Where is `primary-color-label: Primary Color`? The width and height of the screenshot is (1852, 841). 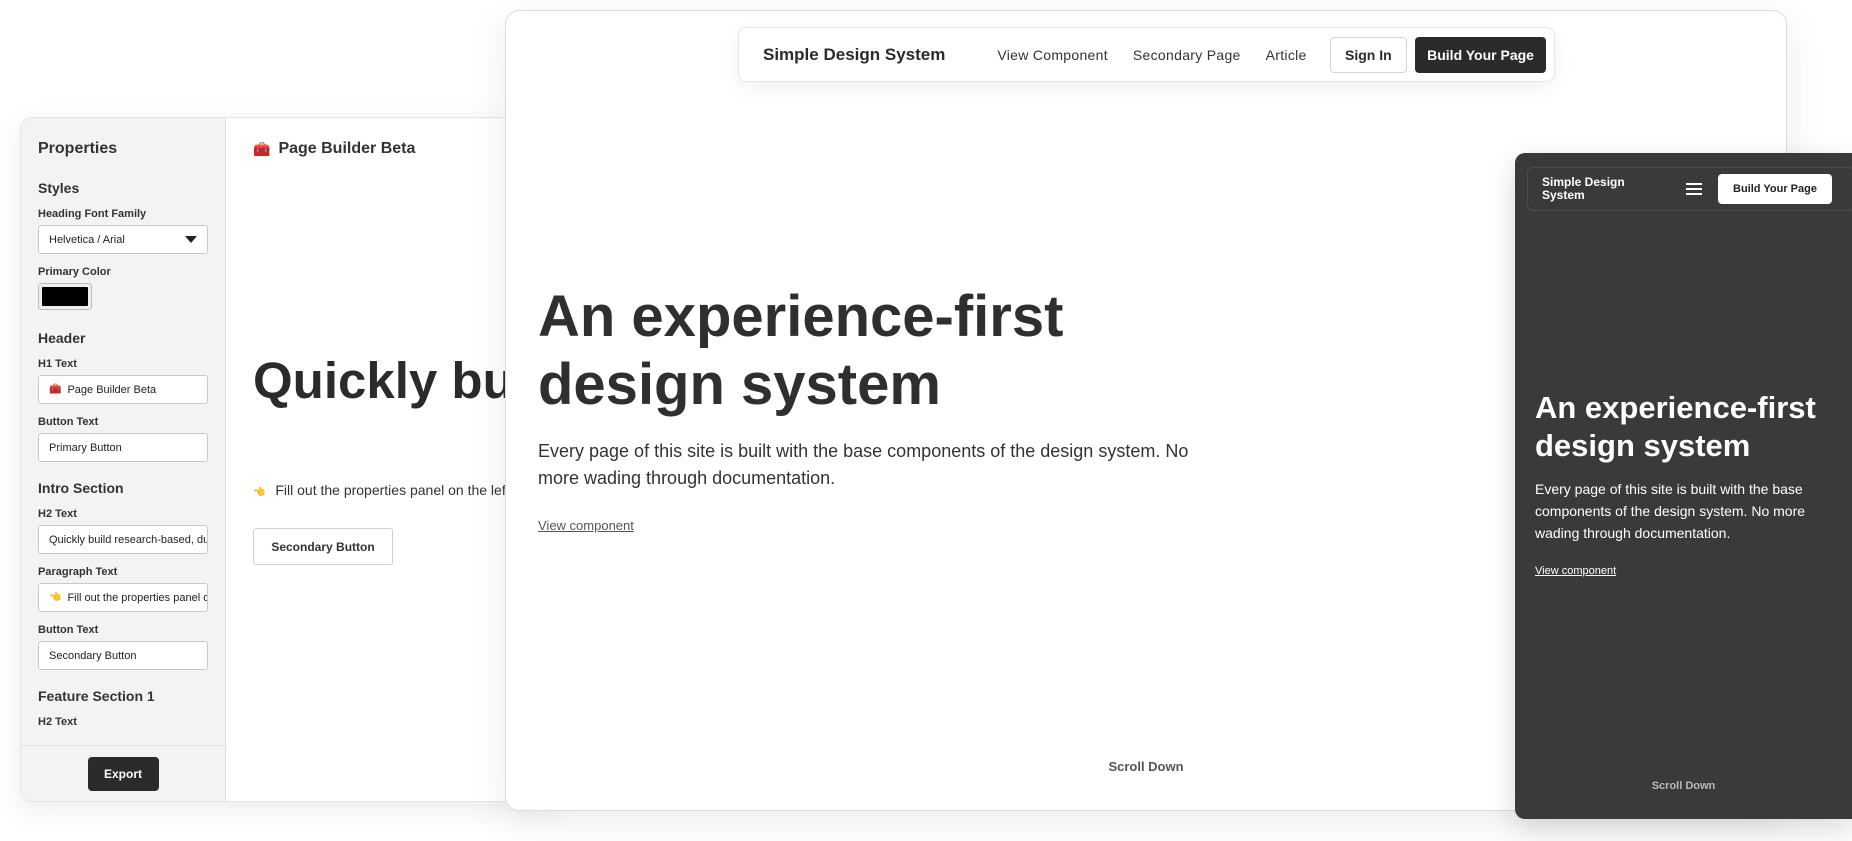
primary-color-label: Primary Color is located at coordinates (74, 272).